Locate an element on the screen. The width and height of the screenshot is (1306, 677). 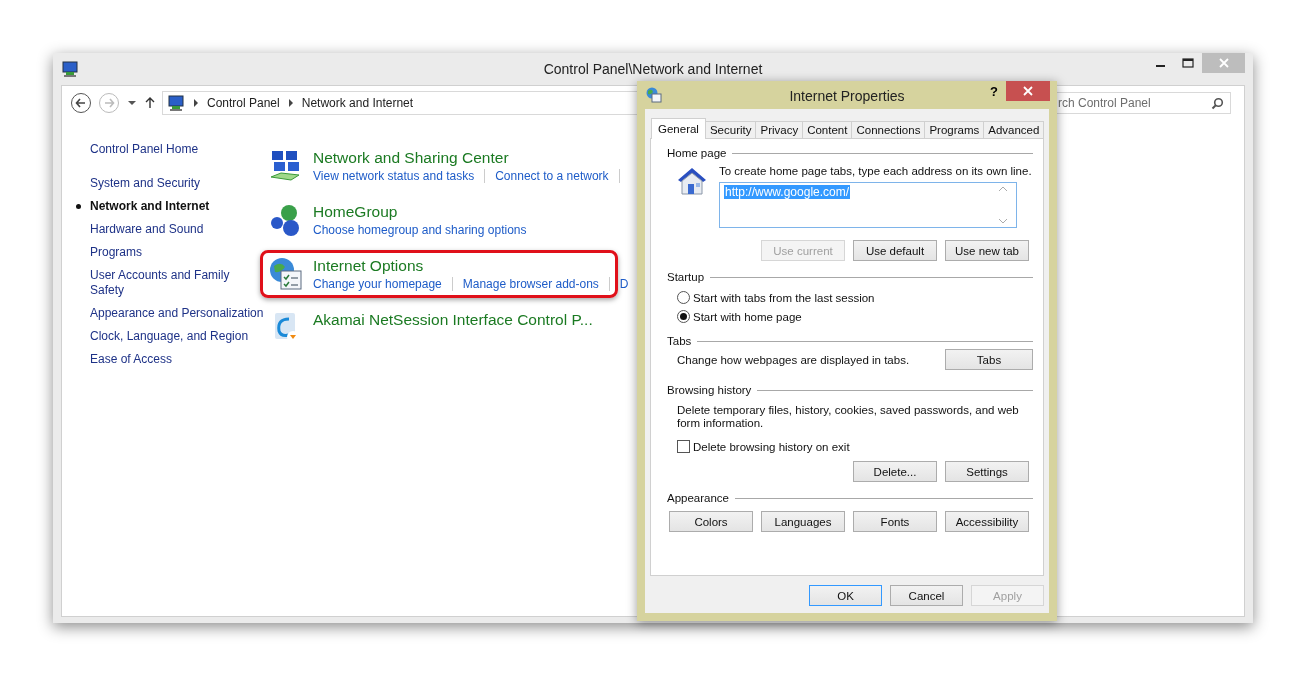
section-heading: Browsing history is located at coordinates (709, 390).